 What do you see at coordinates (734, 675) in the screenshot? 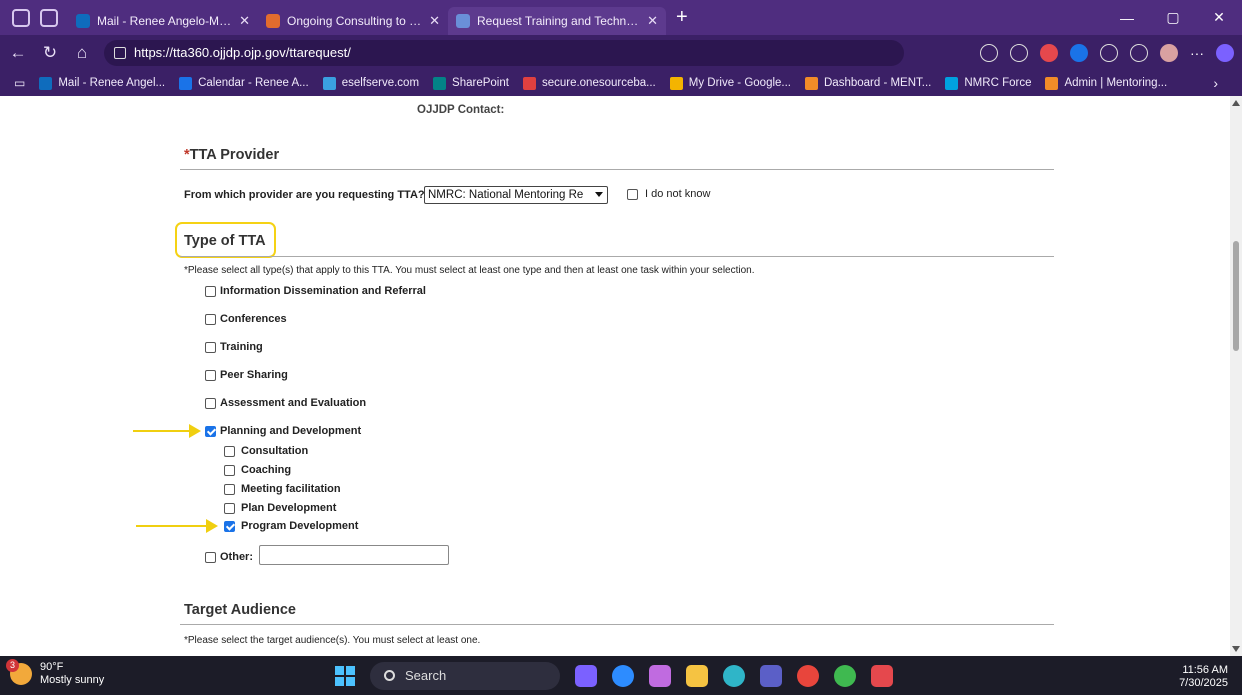
I see `edge-icon` at bounding box center [734, 675].